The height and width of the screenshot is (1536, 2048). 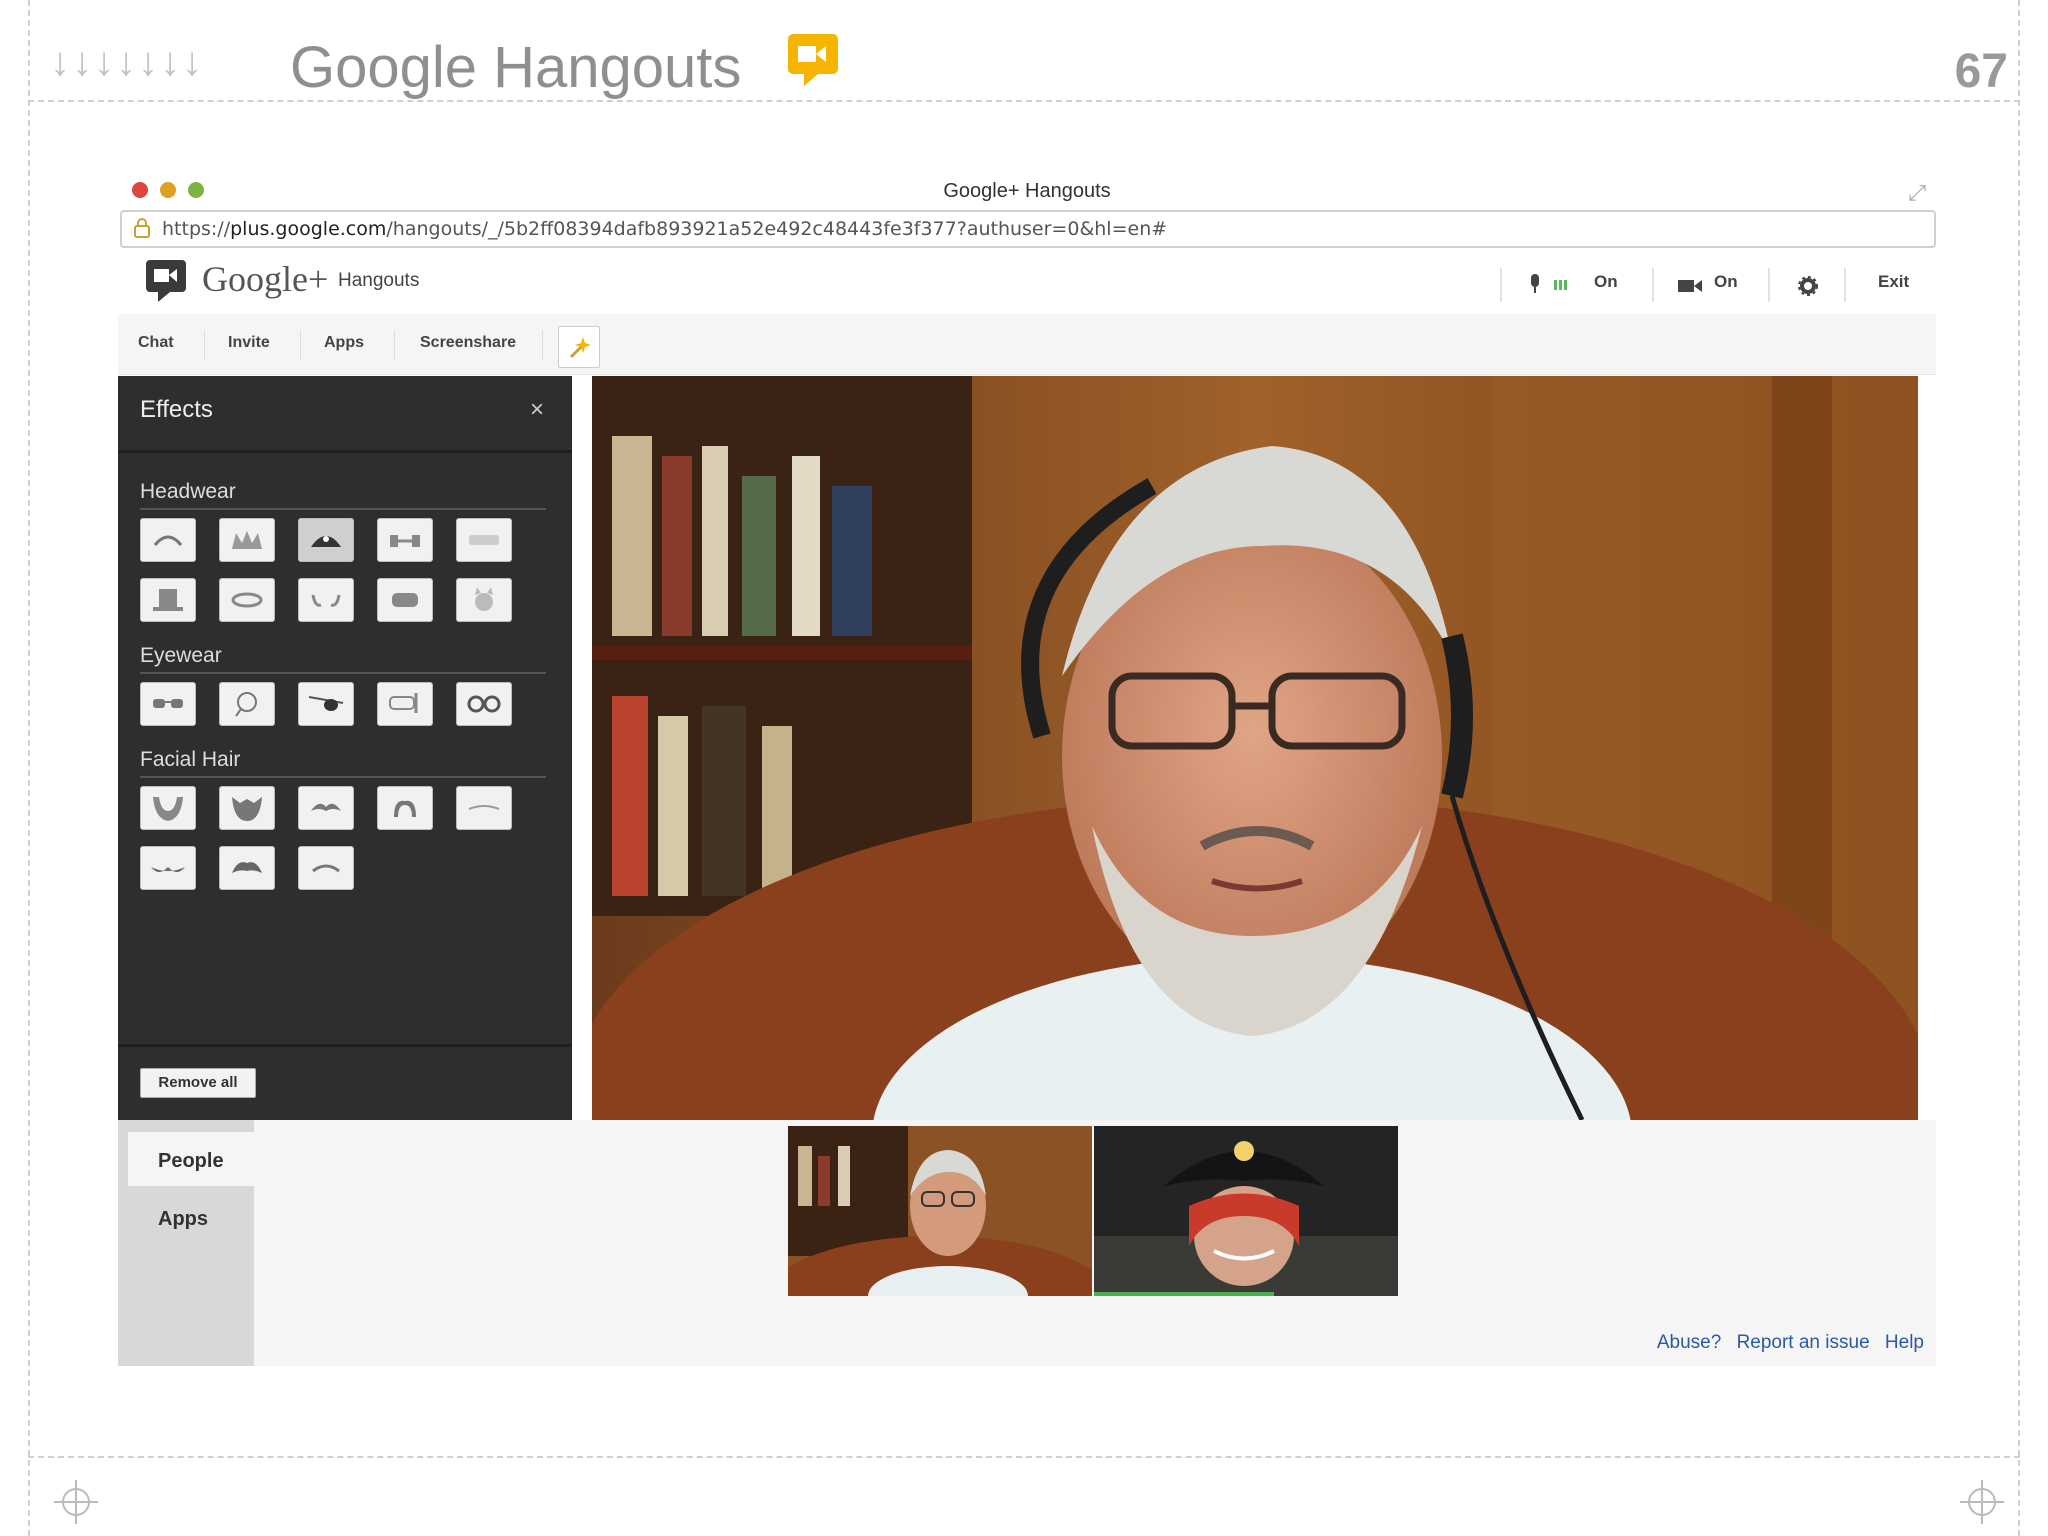 I want to click on section-headwear: Headwear, so click(x=188, y=491).